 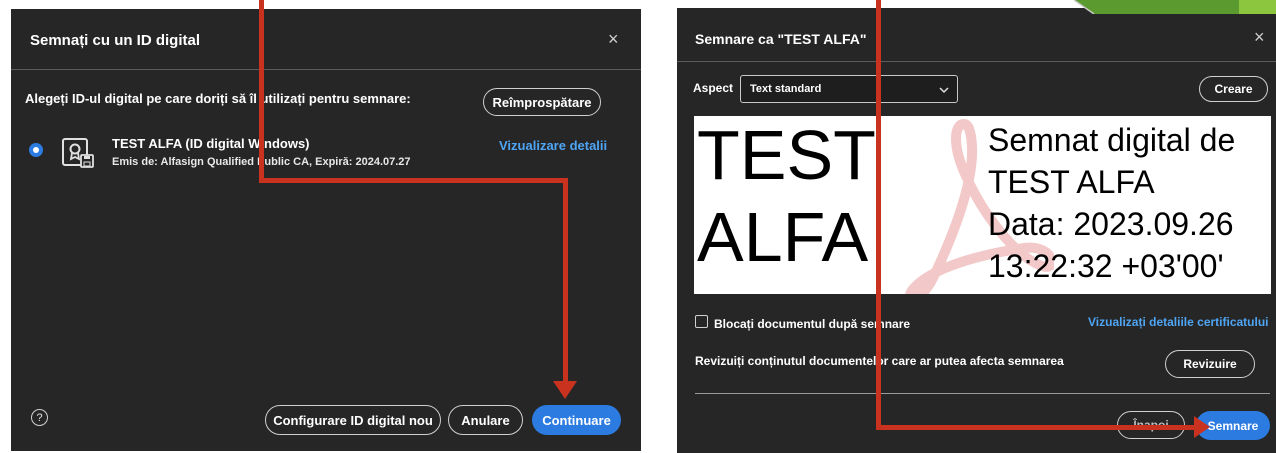 I want to click on aspect-select: Text standard, so click(x=849, y=89).